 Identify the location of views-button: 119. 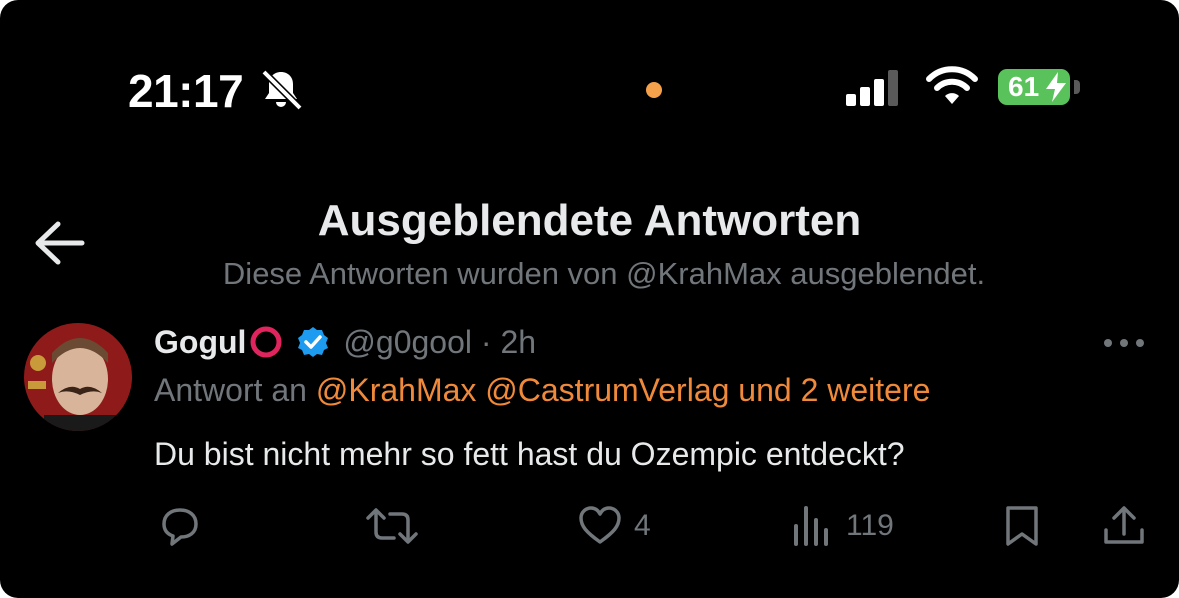
(841, 526).